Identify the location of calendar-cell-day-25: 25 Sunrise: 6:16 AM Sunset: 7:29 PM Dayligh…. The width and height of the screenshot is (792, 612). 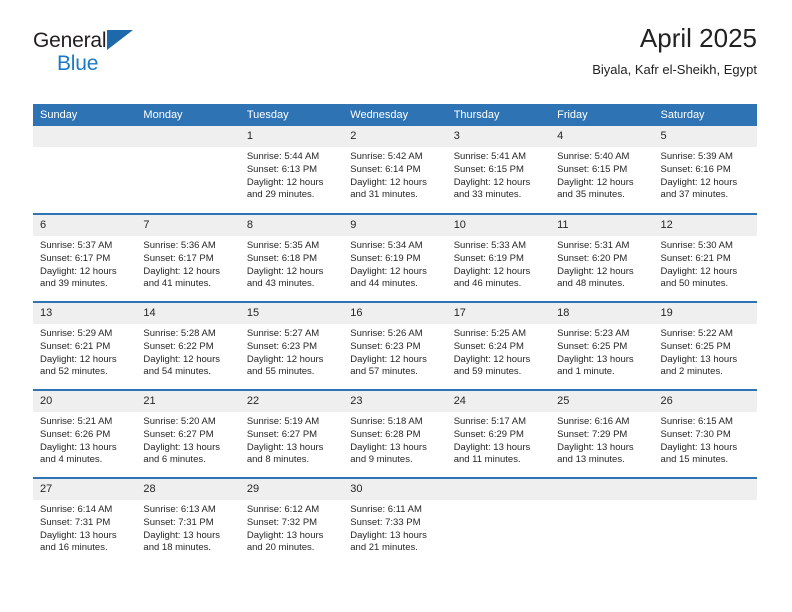
(602, 433).